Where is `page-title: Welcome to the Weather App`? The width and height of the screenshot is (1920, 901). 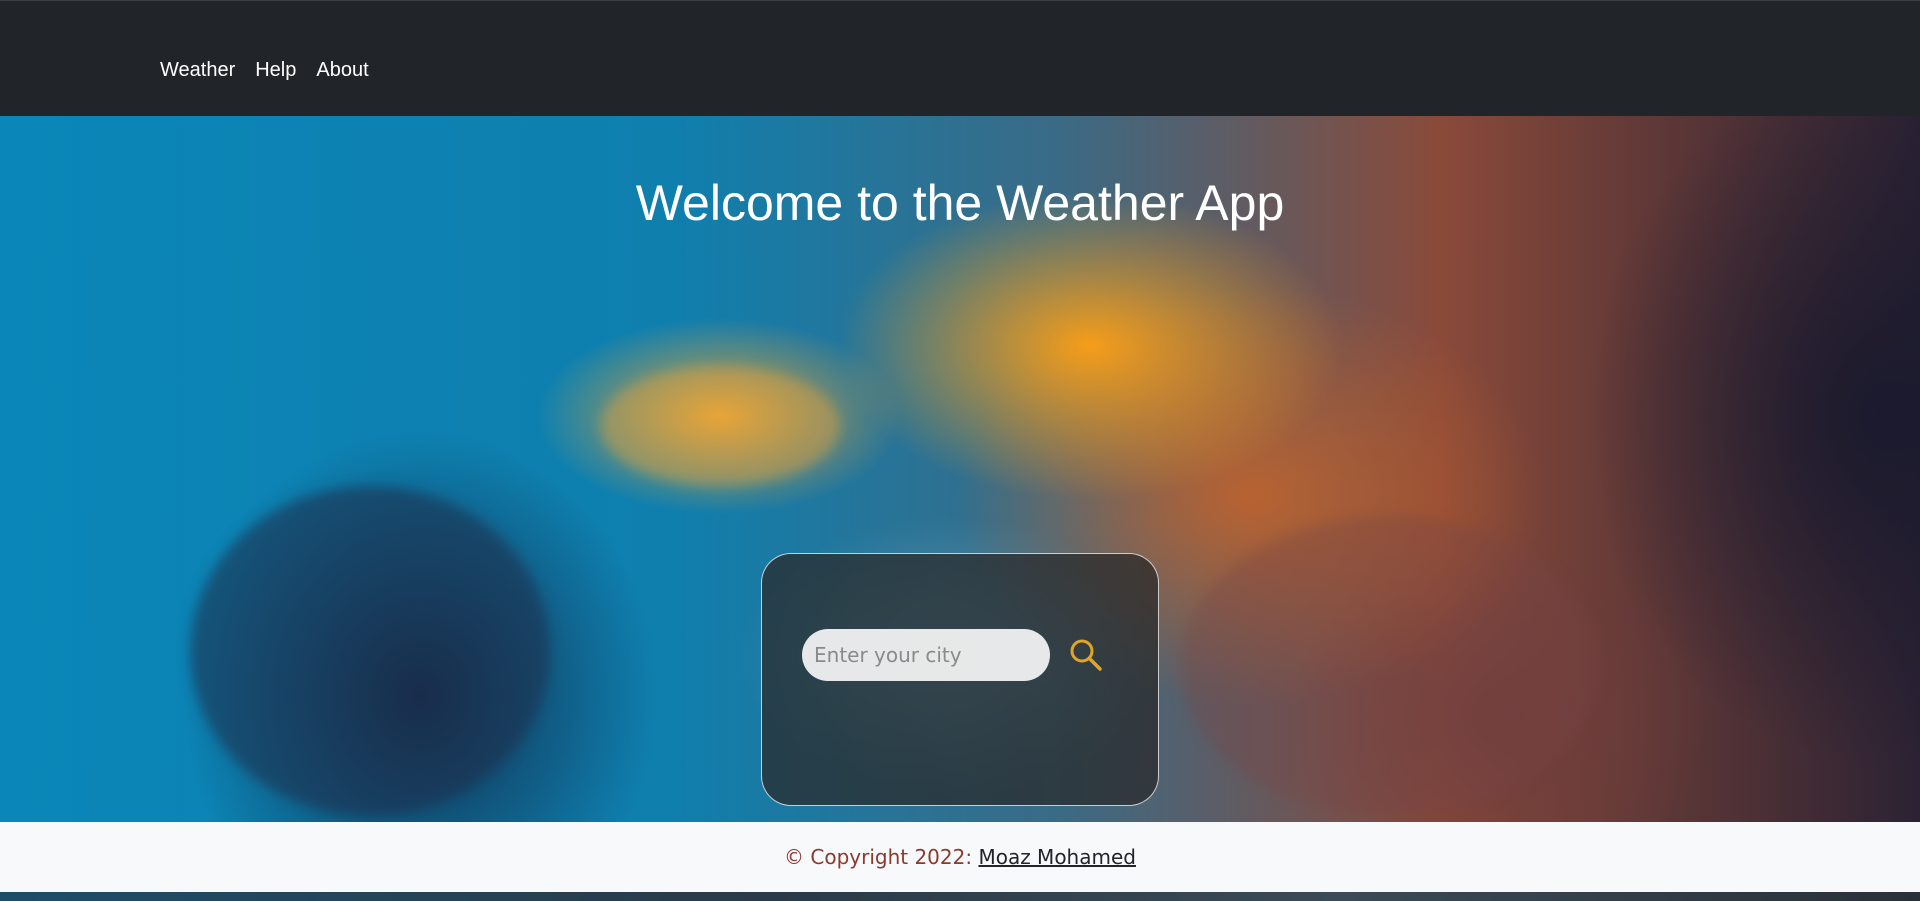 page-title: Welcome to the Weather App is located at coordinates (960, 203).